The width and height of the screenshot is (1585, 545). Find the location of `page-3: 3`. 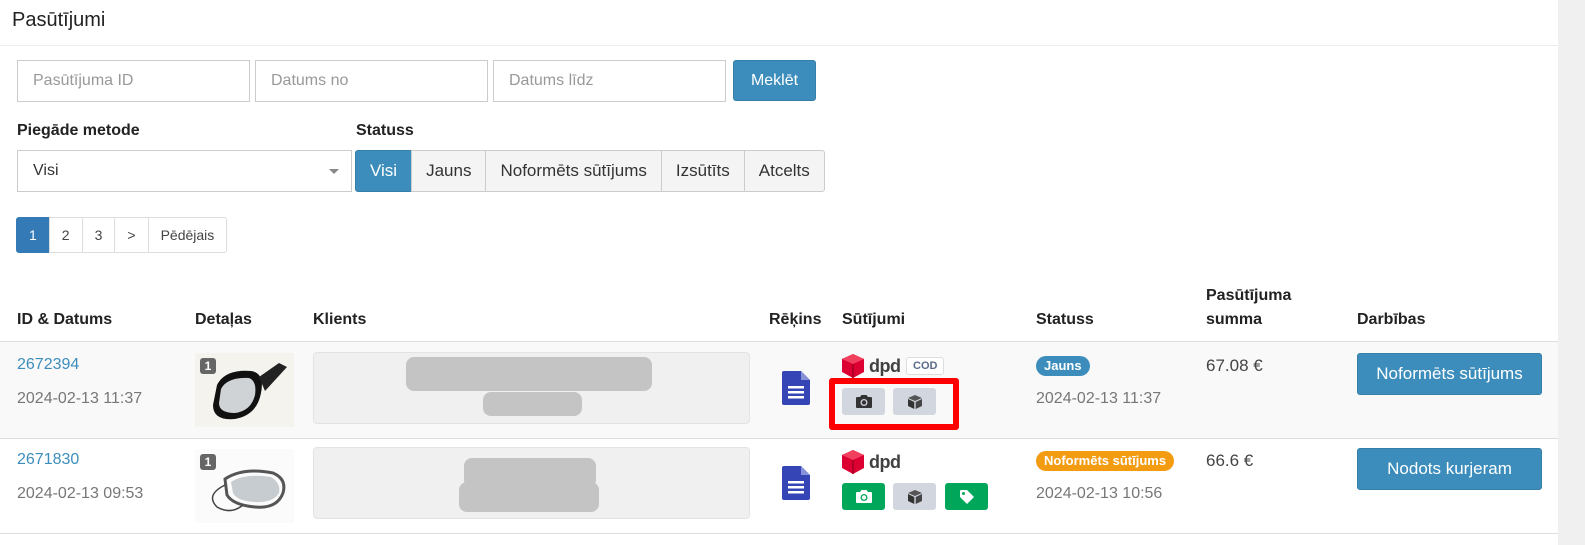

page-3: 3 is located at coordinates (98, 235).